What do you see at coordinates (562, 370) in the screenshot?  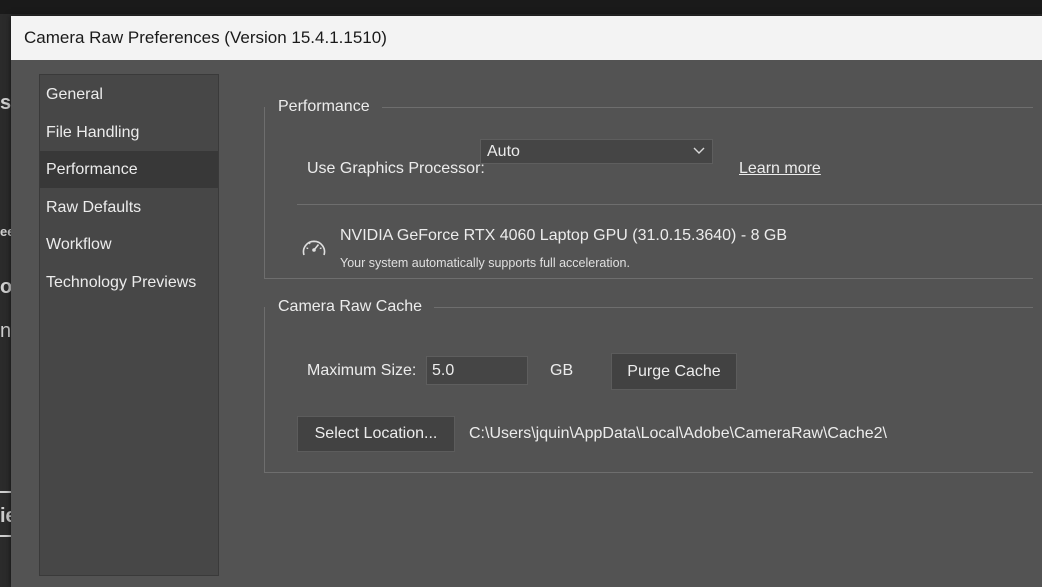 I see `size-unit-label: GB` at bounding box center [562, 370].